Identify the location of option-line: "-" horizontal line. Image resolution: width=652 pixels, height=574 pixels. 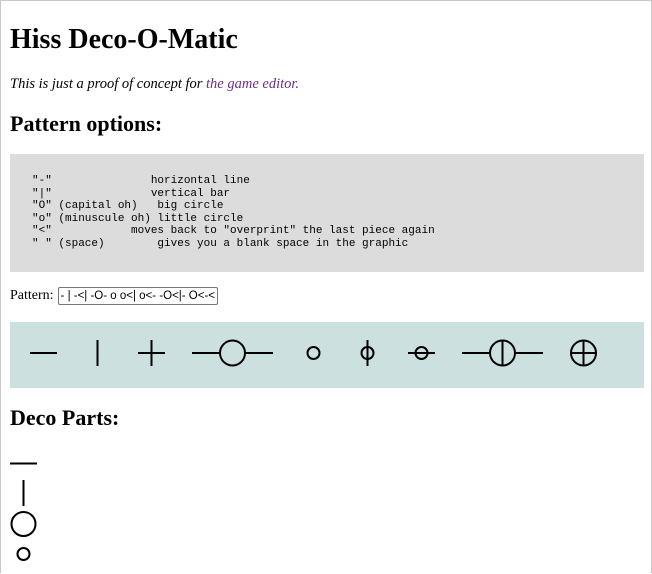
(141, 181).